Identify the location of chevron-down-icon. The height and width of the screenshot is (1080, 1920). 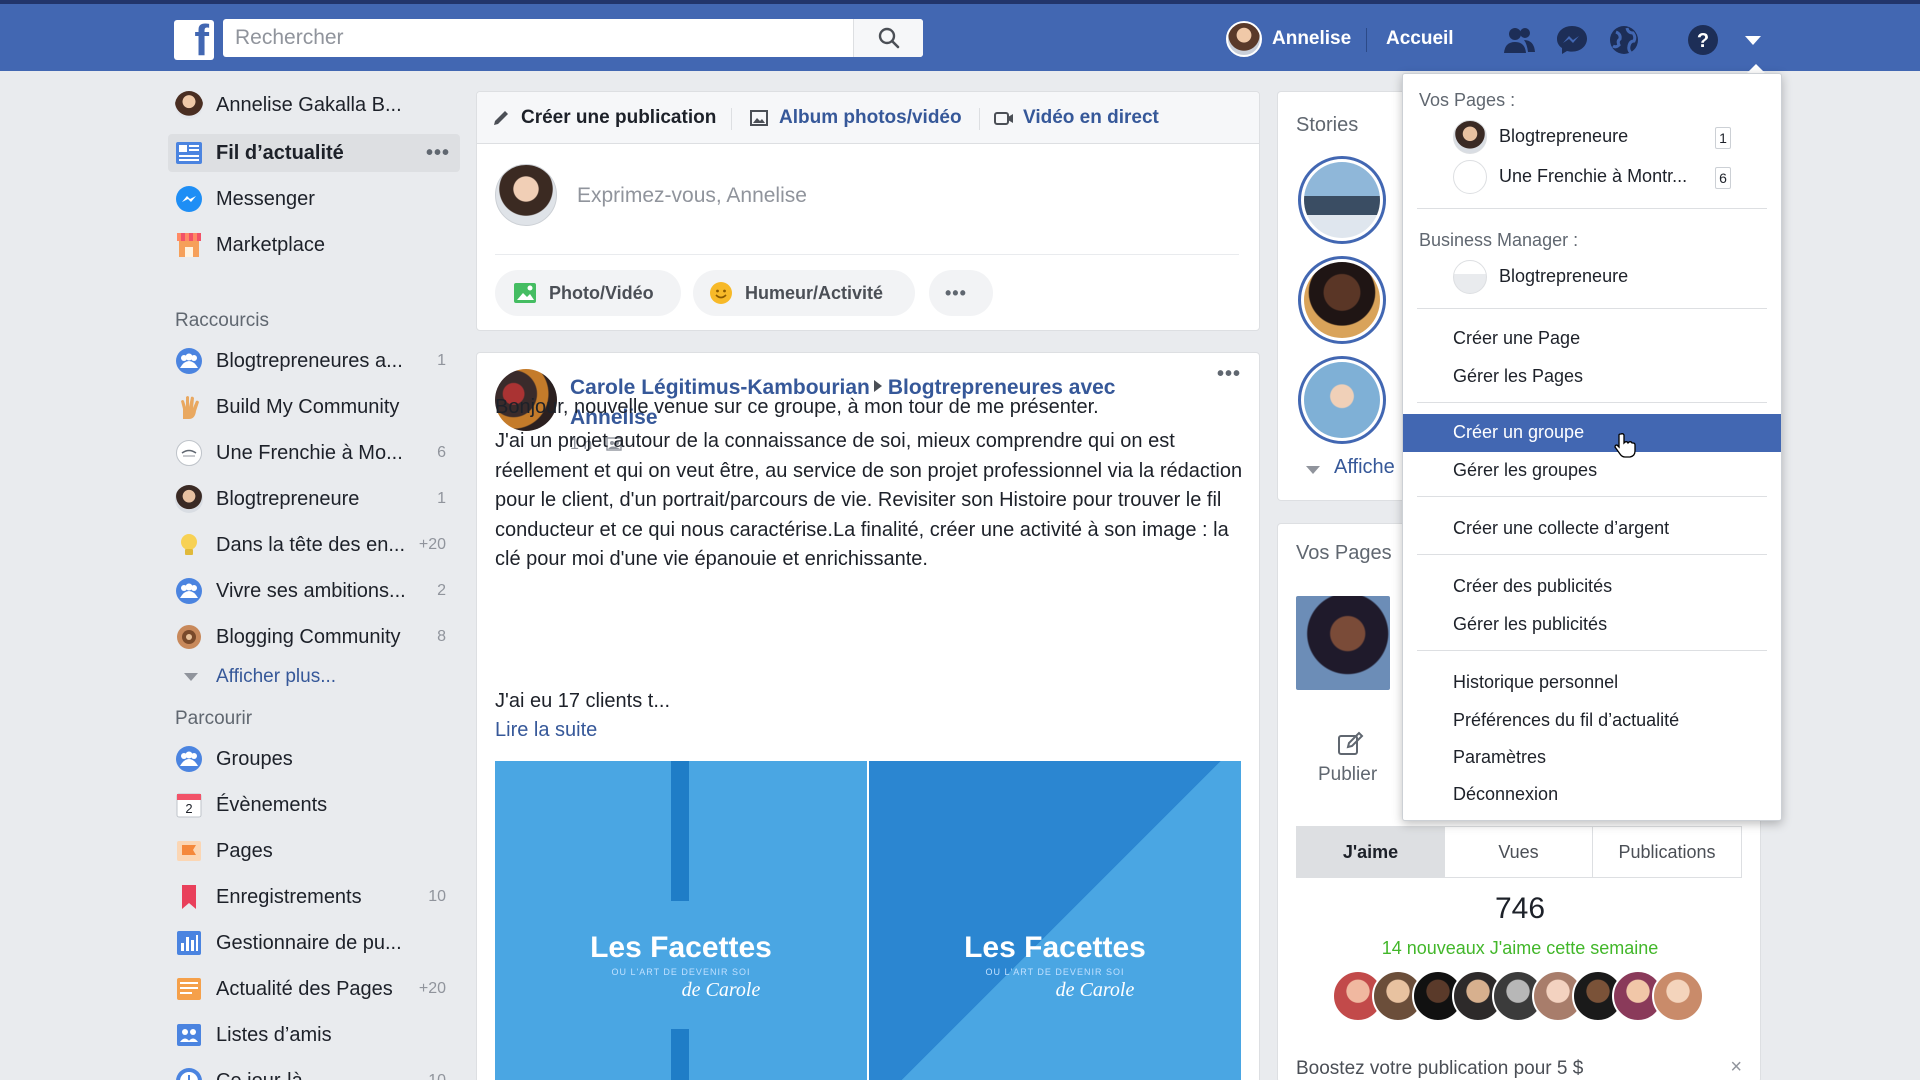
(191, 677).